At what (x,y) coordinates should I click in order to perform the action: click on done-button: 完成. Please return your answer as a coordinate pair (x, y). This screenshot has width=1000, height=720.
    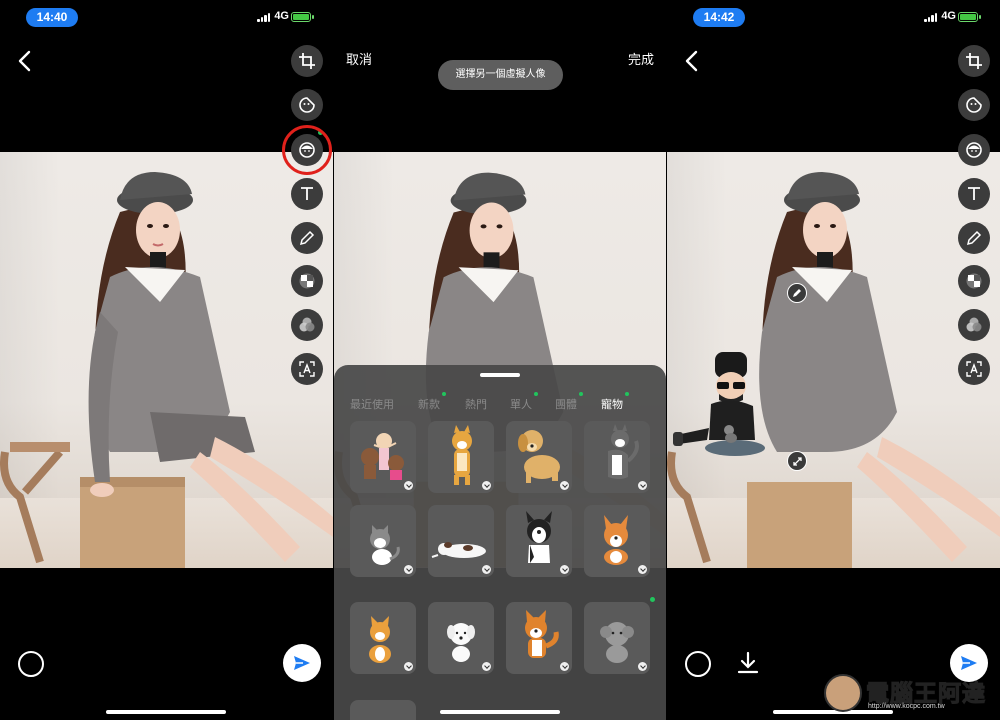
    Looking at the image, I should click on (641, 58).